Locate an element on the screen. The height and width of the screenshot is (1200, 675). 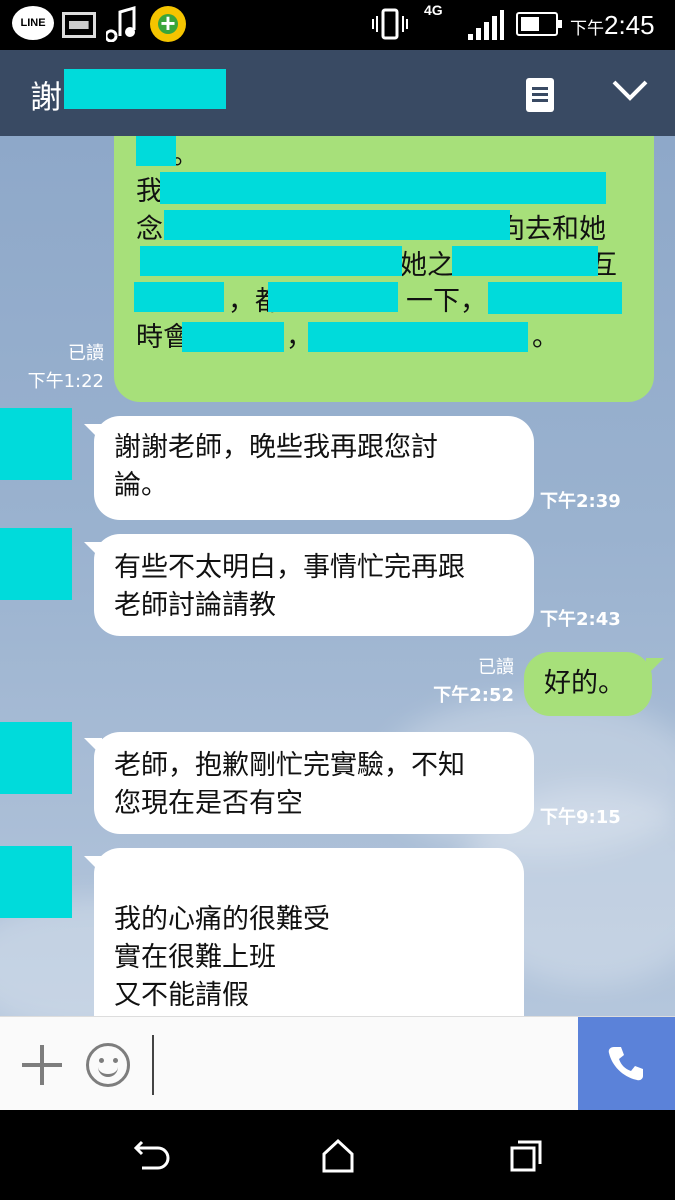
message-time: 下午1:22 is located at coordinates (65, 381).